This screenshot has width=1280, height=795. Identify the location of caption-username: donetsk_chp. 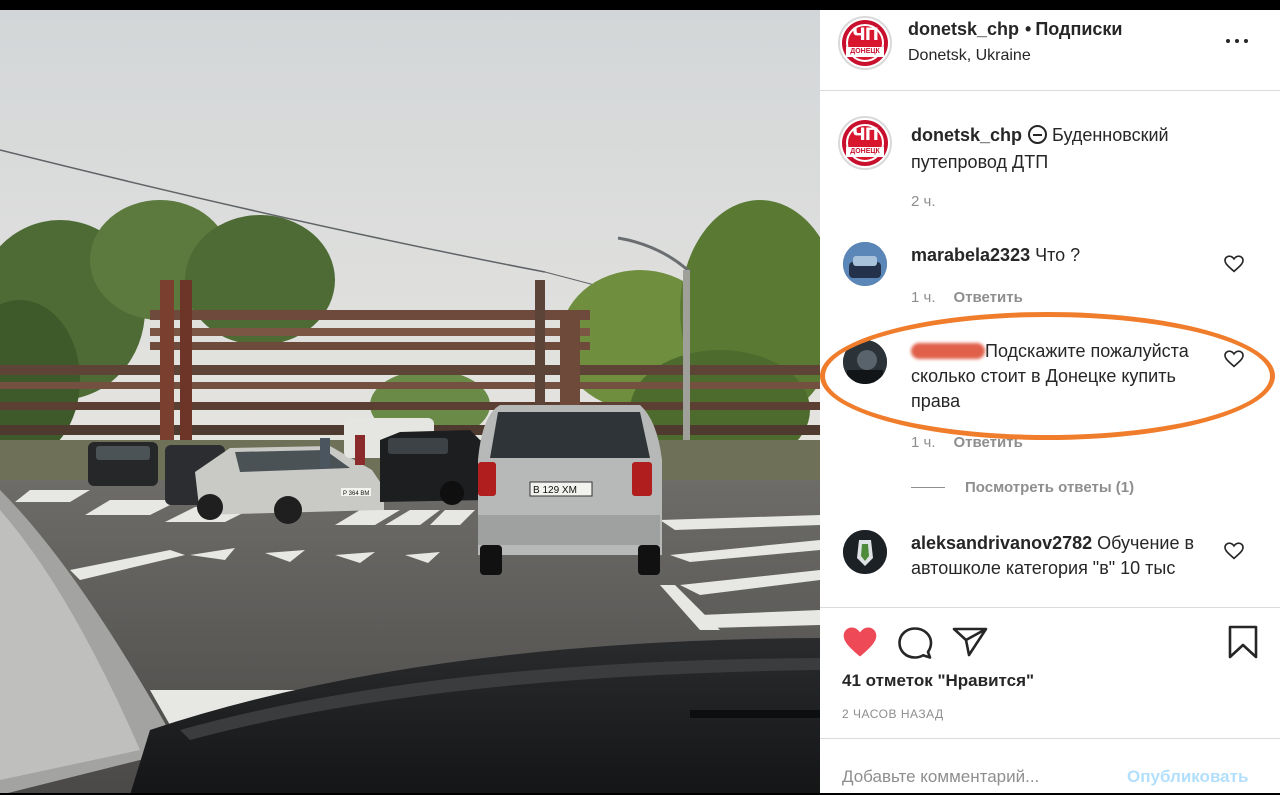
(966, 135).